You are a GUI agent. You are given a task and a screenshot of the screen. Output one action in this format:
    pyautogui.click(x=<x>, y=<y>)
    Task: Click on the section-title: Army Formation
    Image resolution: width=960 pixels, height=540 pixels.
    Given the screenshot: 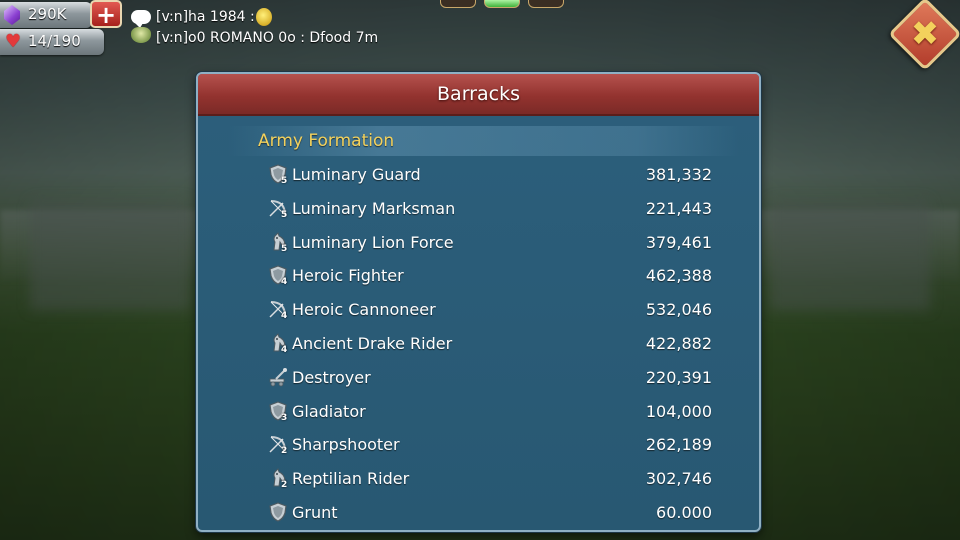 What is the action you would take?
    pyautogui.click(x=326, y=141)
    